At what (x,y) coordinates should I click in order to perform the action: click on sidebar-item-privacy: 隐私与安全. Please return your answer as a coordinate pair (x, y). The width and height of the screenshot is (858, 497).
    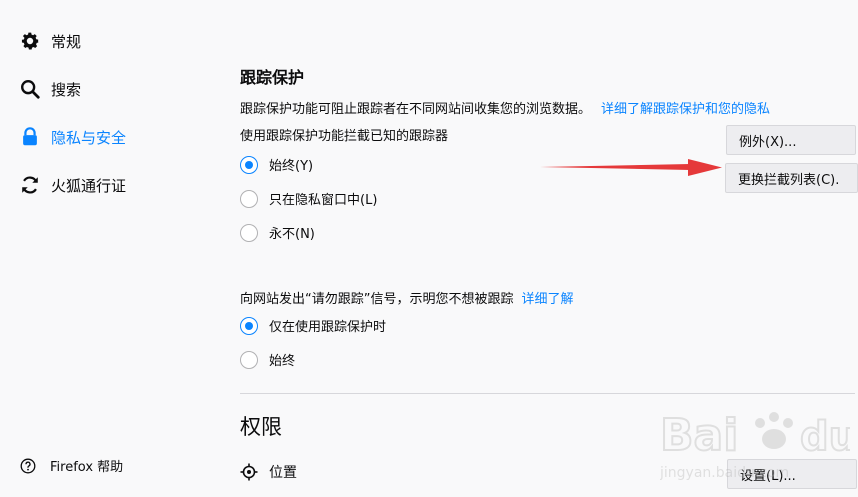
    Looking at the image, I should click on (72, 137).